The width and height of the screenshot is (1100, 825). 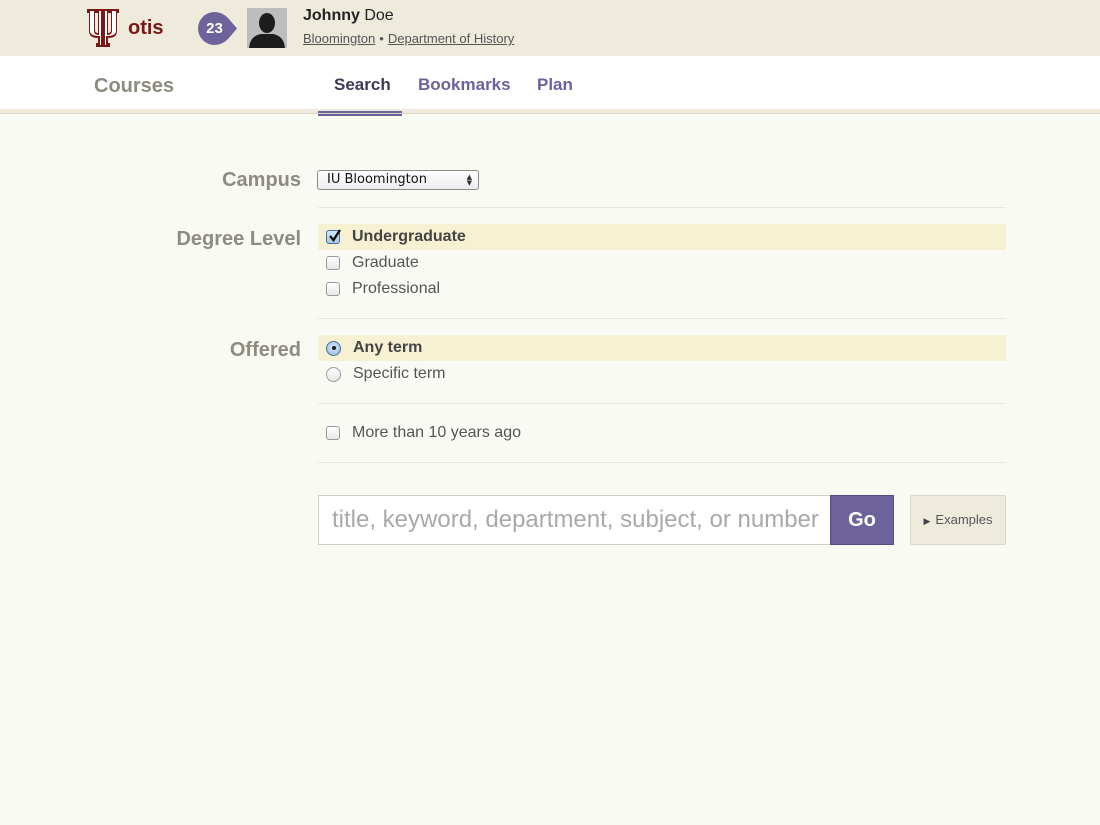 I want to click on any-term-radio, so click(x=333, y=348).